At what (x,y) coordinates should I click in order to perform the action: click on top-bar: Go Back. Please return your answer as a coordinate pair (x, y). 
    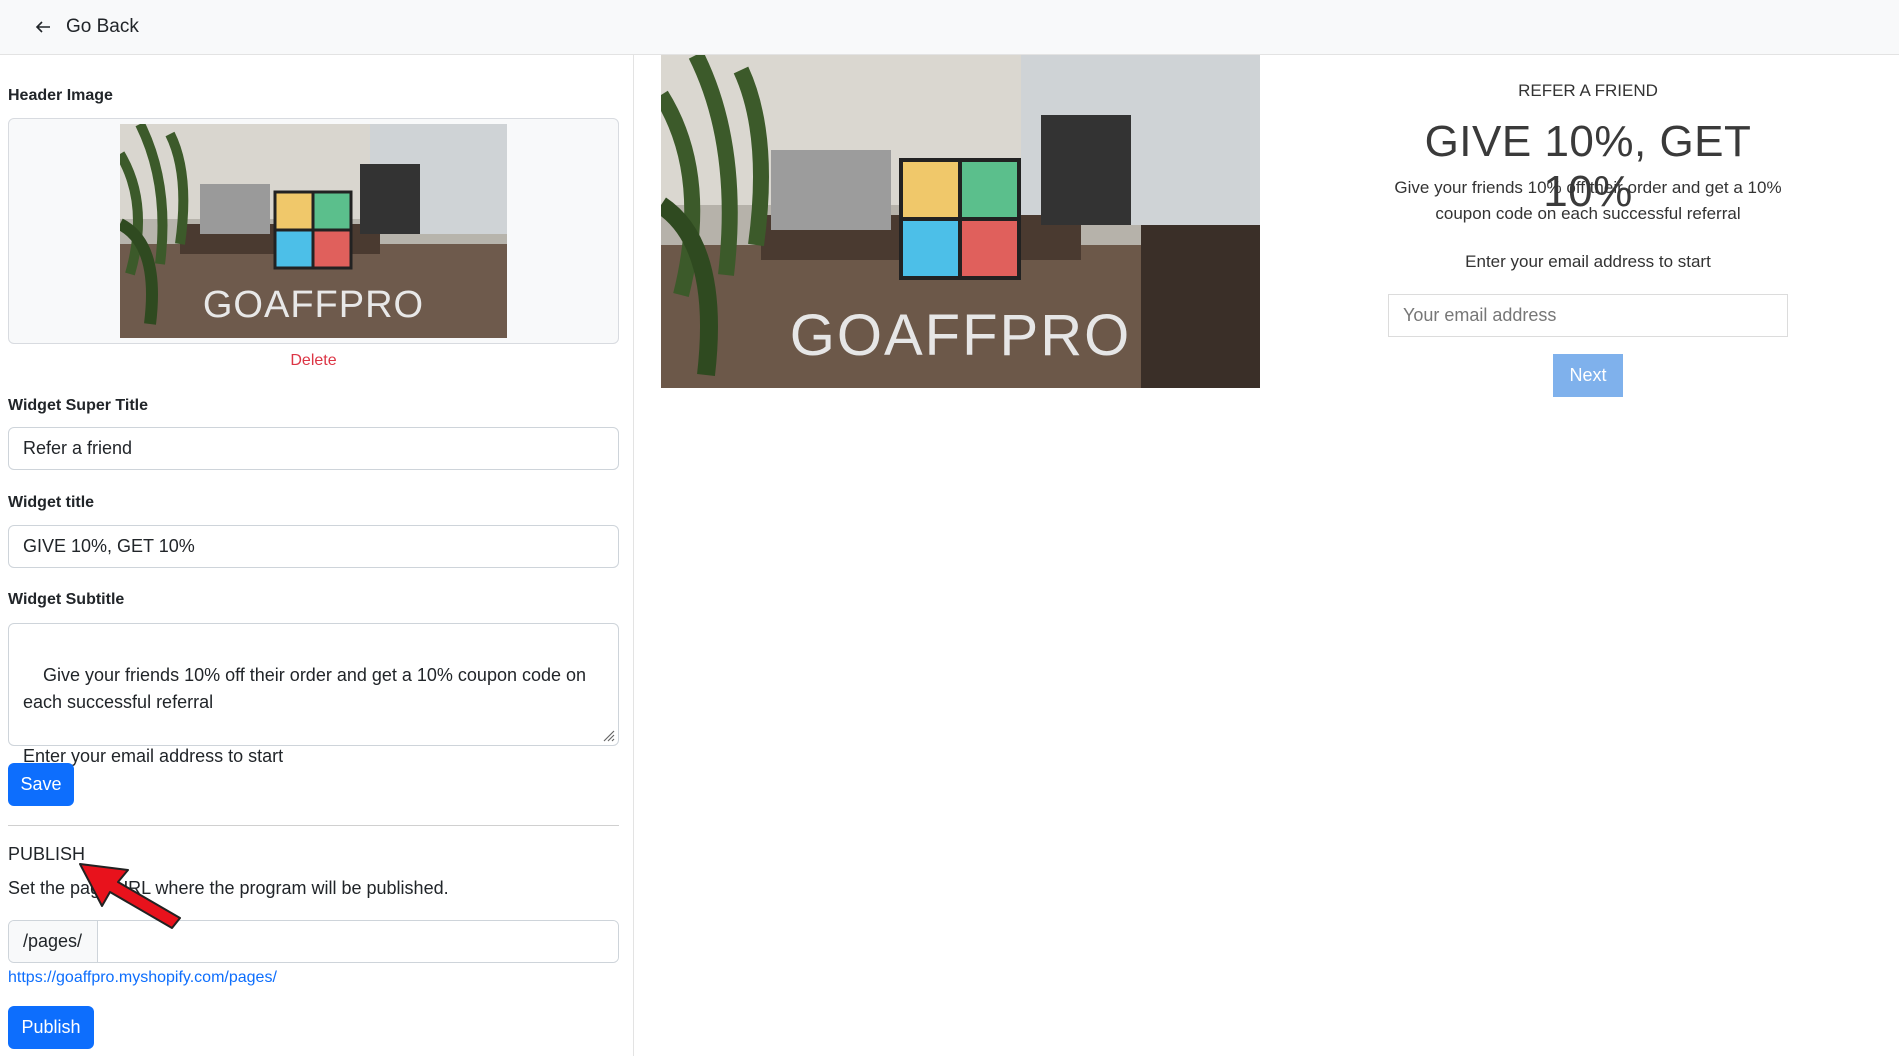
    Looking at the image, I should click on (949, 27).